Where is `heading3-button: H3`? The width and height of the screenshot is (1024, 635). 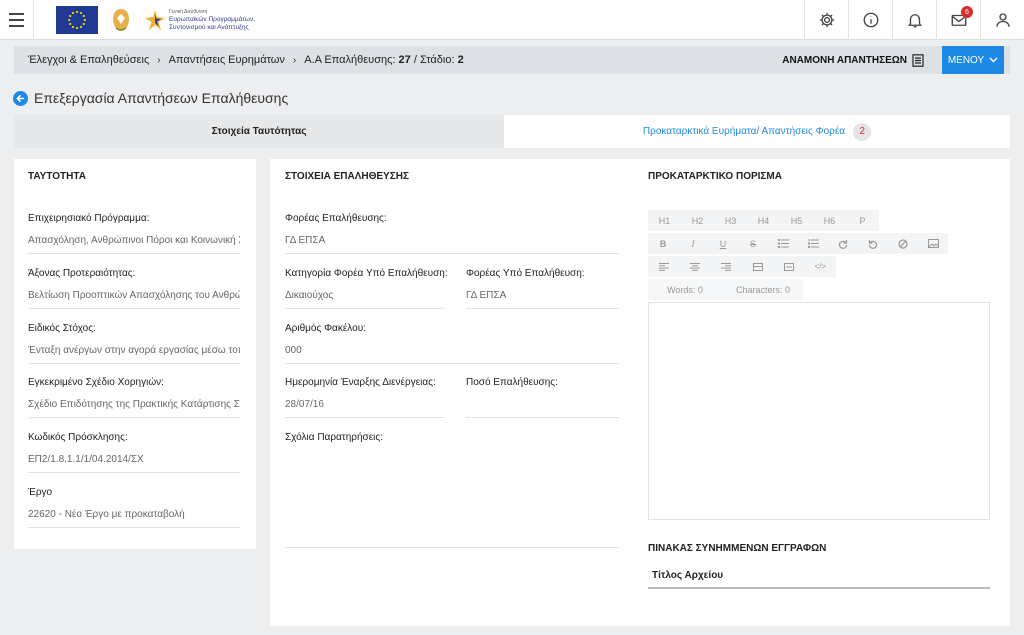 heading3-button: H3 is located at coordinates (730, 220).